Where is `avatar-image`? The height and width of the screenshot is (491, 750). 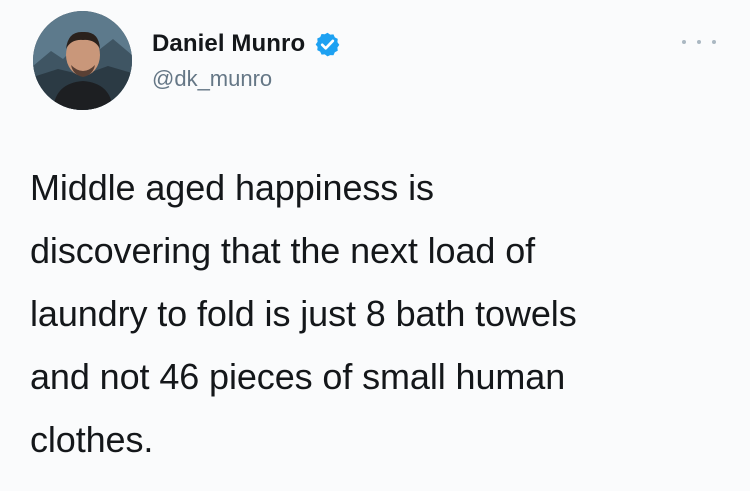
avatar-image is located at coordinates (82, 60).